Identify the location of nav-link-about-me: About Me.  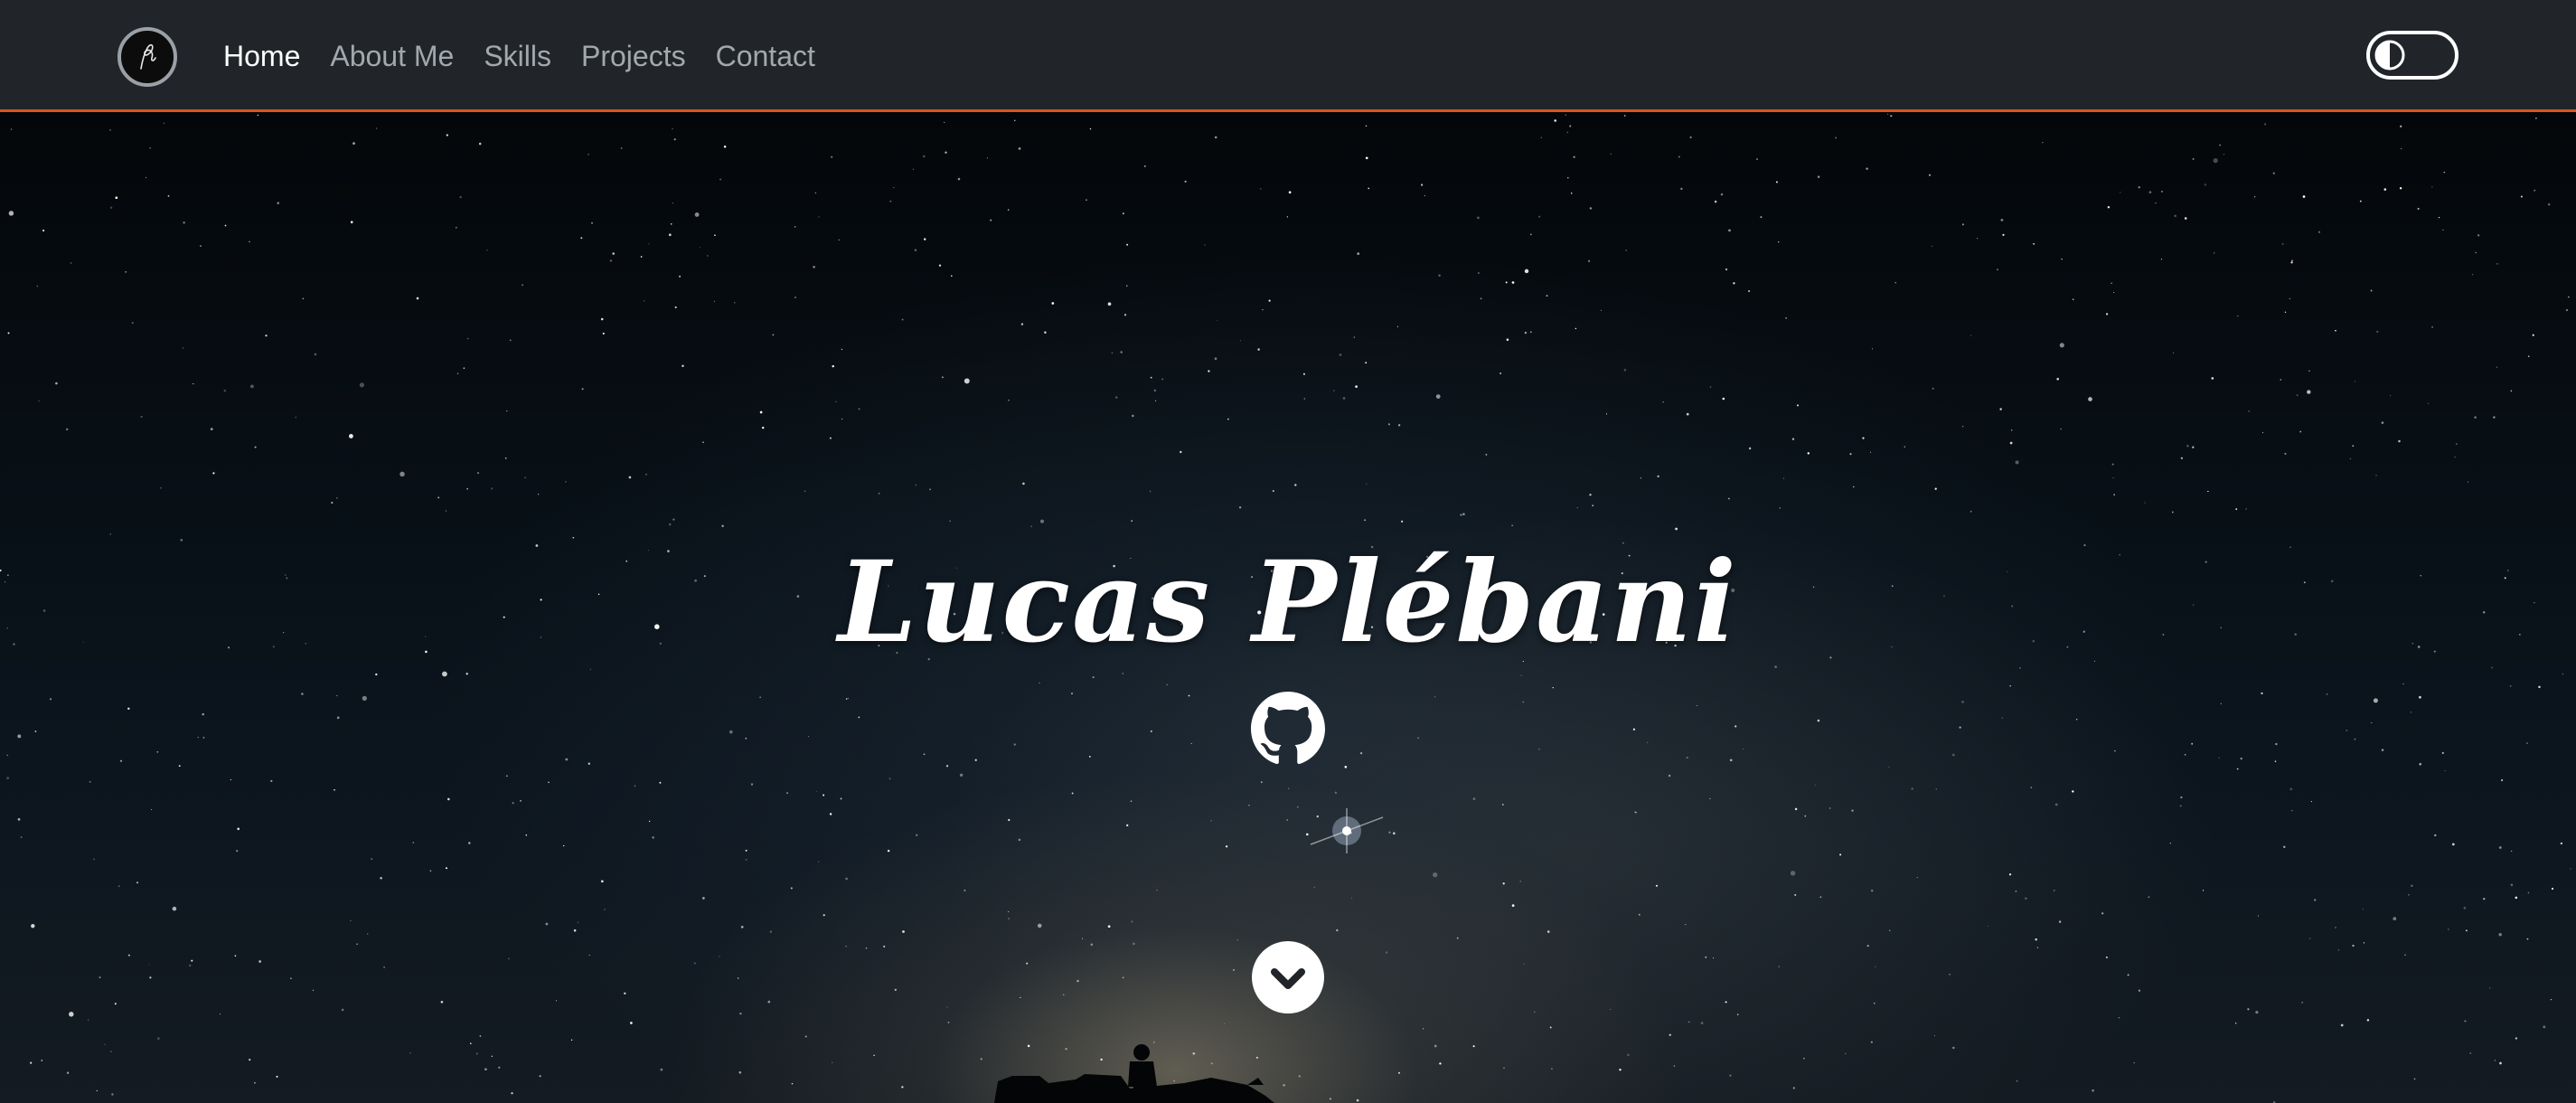
(392, 56).